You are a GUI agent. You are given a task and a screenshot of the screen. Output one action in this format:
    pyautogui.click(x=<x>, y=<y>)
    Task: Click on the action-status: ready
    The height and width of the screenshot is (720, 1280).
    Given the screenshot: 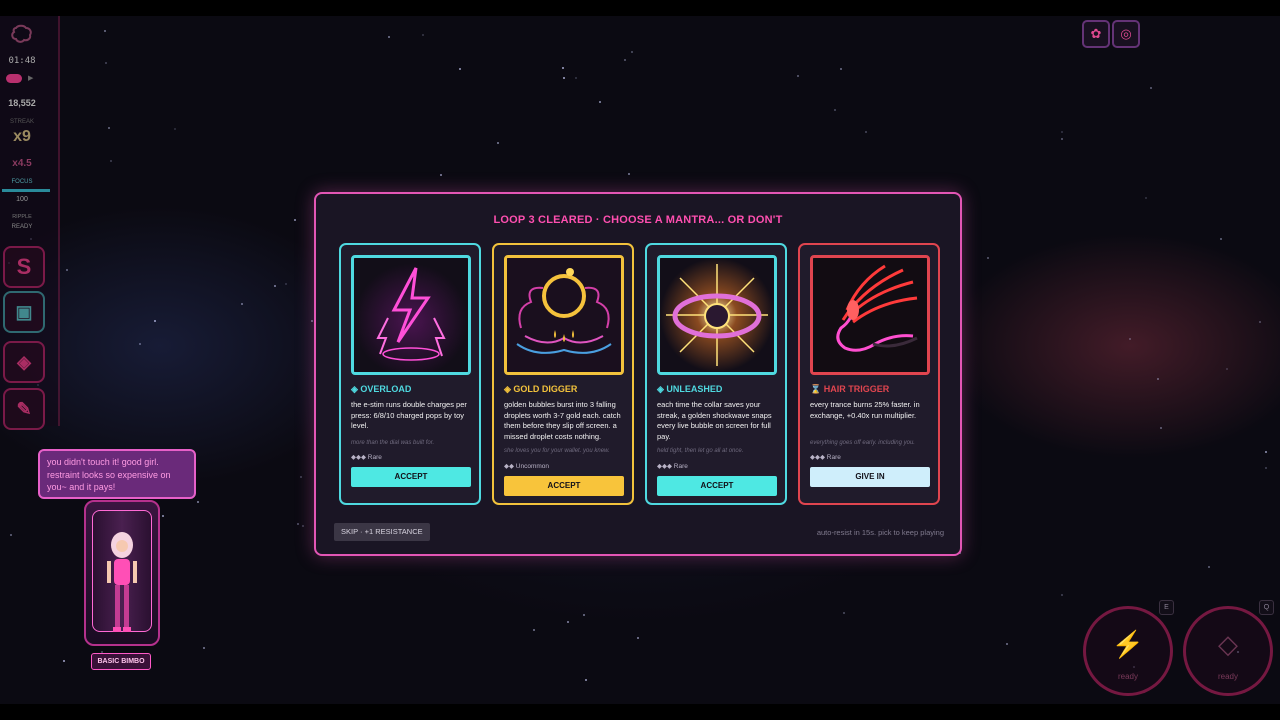 What is the action you would take?
    pyautogui.click(x=1127, y=676)
    